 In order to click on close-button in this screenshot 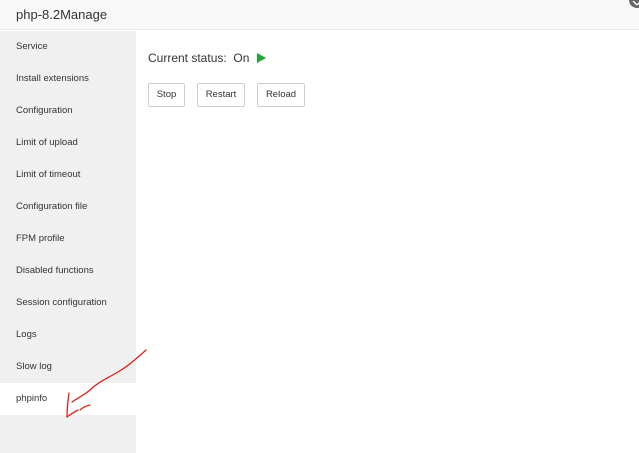, I will do `click(634, 4)`.